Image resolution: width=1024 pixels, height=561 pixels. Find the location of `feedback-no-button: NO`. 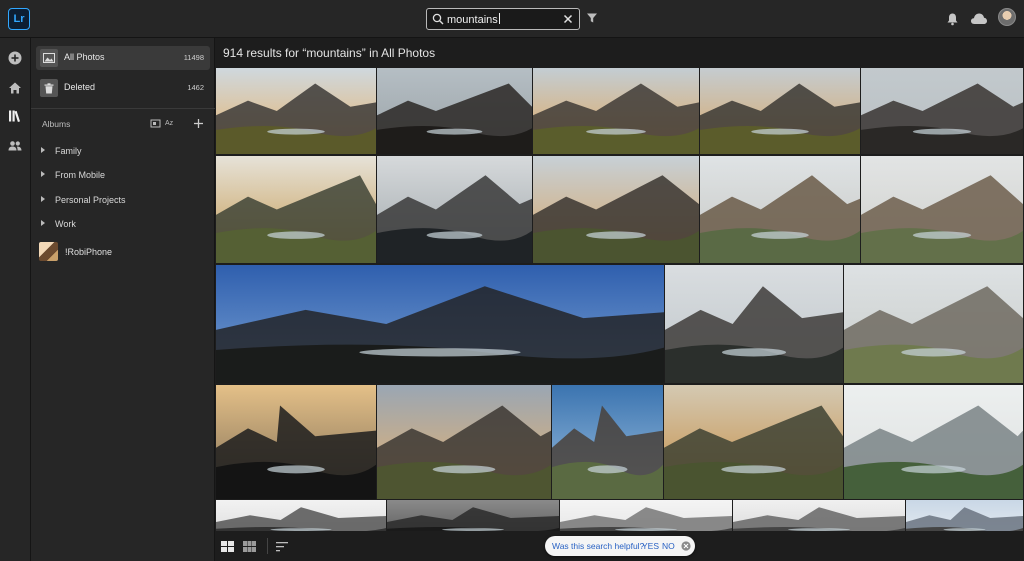

feedback-no-button: NO is located at coordinates (668, 546).